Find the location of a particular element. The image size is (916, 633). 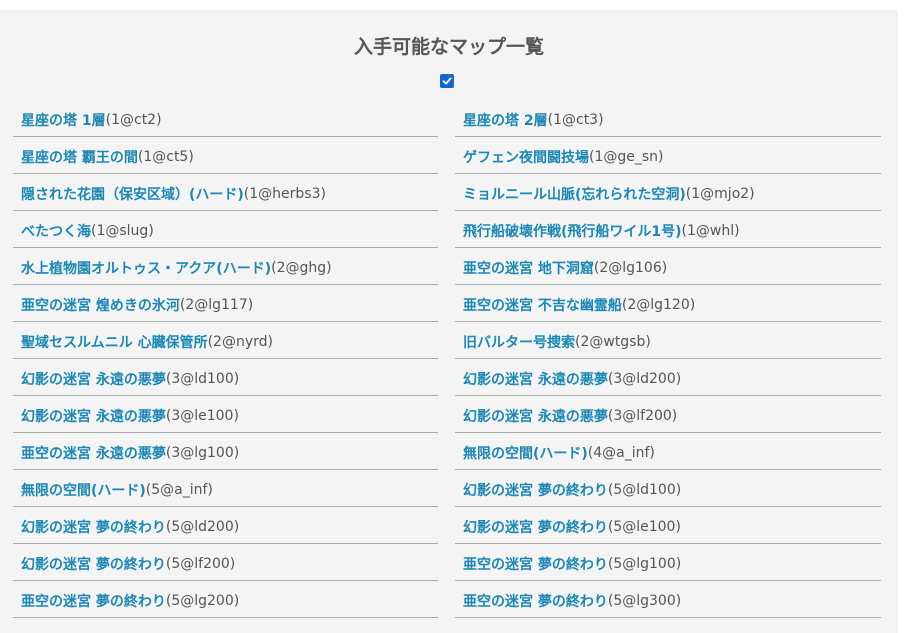

map-list-item: 亜空の迷宮 夢の終わり (5@lg200) is located at coordinates (225, 599).